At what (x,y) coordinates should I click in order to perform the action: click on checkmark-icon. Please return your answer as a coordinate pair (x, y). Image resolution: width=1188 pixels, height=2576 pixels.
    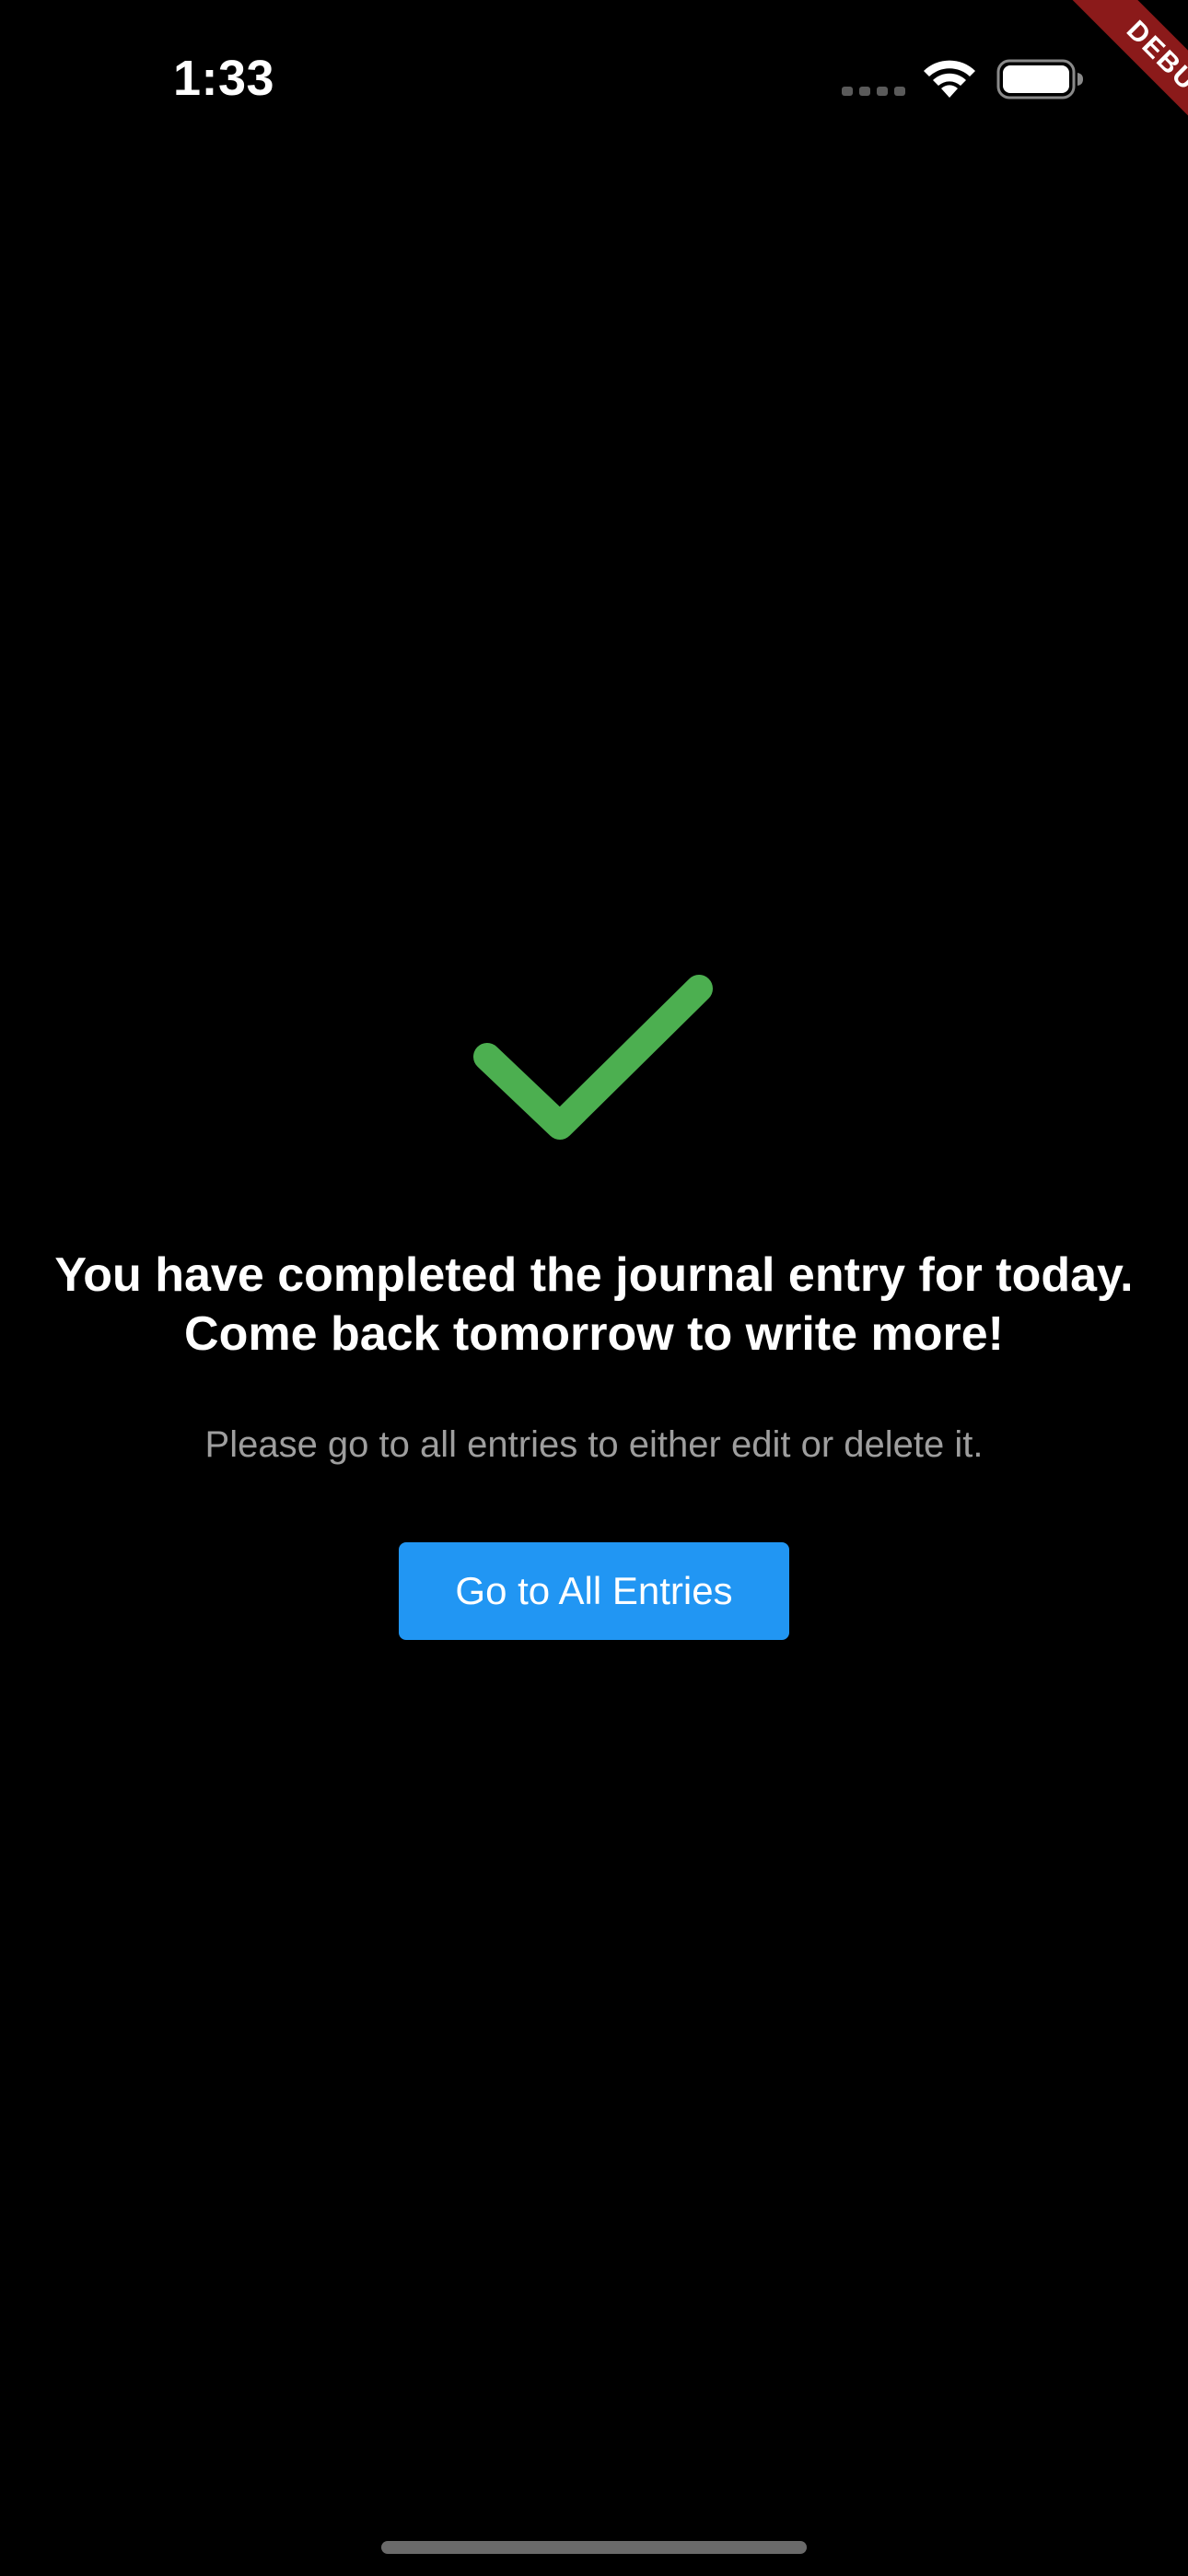
    Looking at the image, I should click on (593, 1057).